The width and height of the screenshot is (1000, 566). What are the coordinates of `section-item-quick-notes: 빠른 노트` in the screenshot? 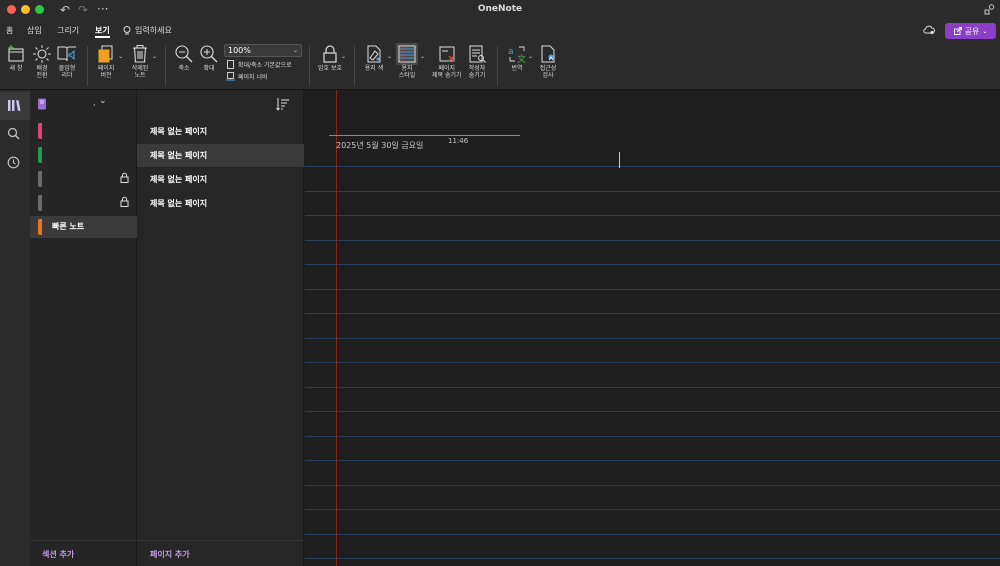 It's located at (83, 227).